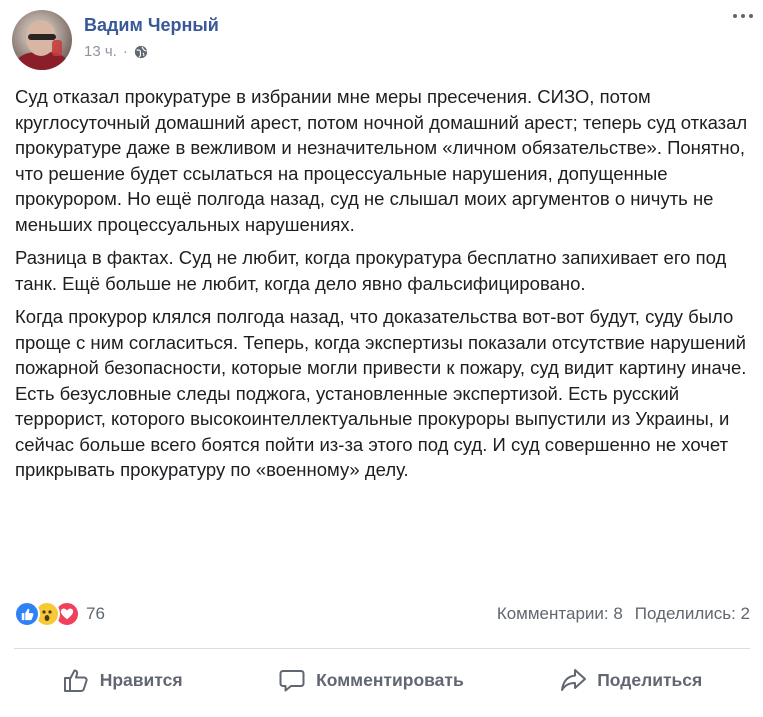 The image size is (763, 717). Describe the element at coordinates (692, 614) in the screenshot. I see `shares-count-link: Поделились: 2` at that location.